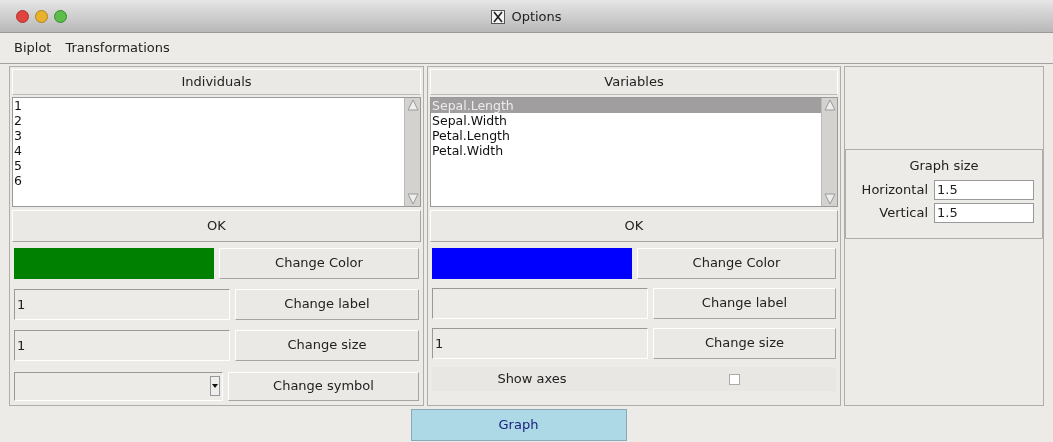  I want to click on field-label: Vertical, so click(903, 212).